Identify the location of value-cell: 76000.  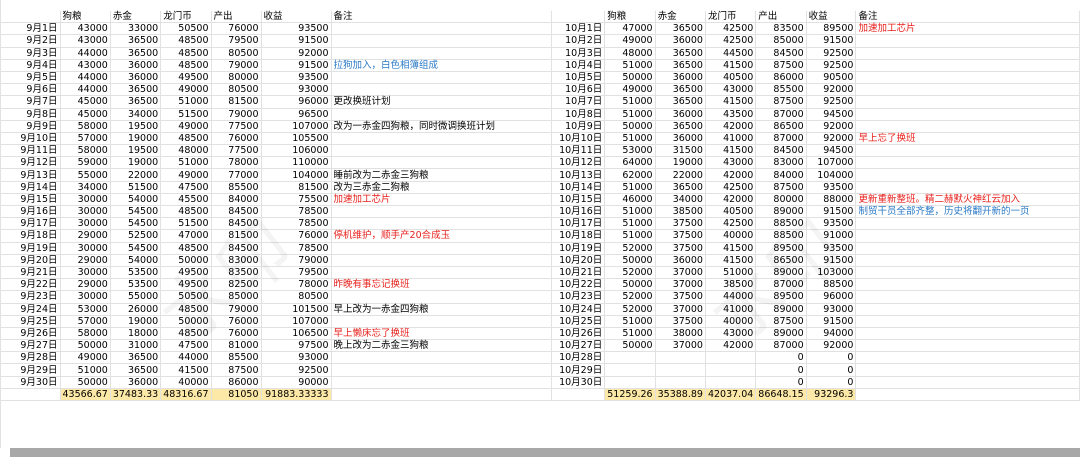
(236, 29).